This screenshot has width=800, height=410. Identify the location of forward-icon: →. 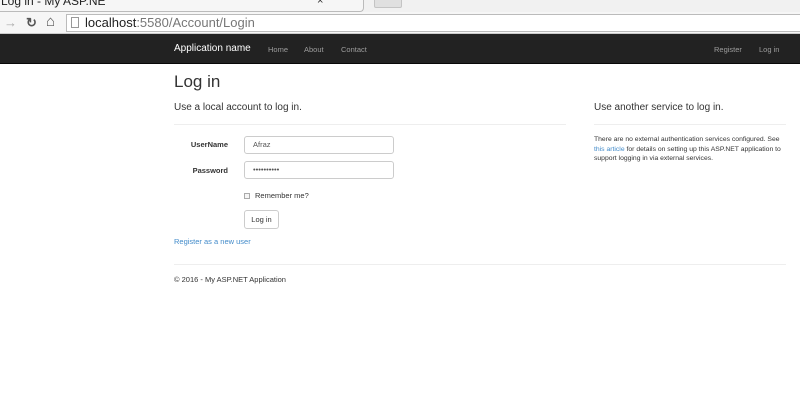
(10, 22).